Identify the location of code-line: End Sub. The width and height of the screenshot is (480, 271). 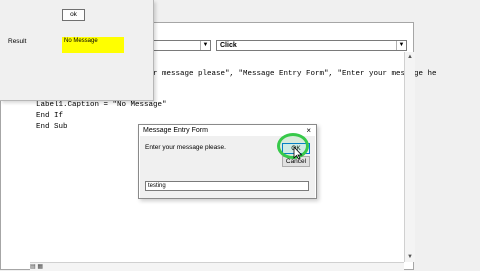
(52, 127).